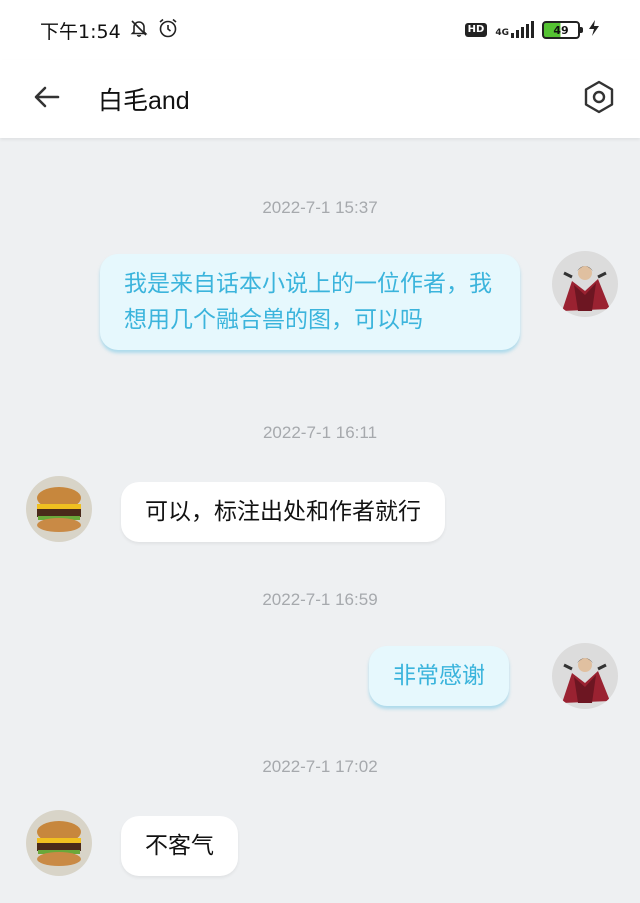 The width and height of the screenshot is (640, 903). What do you see at coordinates (144, 101) in the screenshot?
I see `page-title: 白毛and` at bounding box center [144, 101].